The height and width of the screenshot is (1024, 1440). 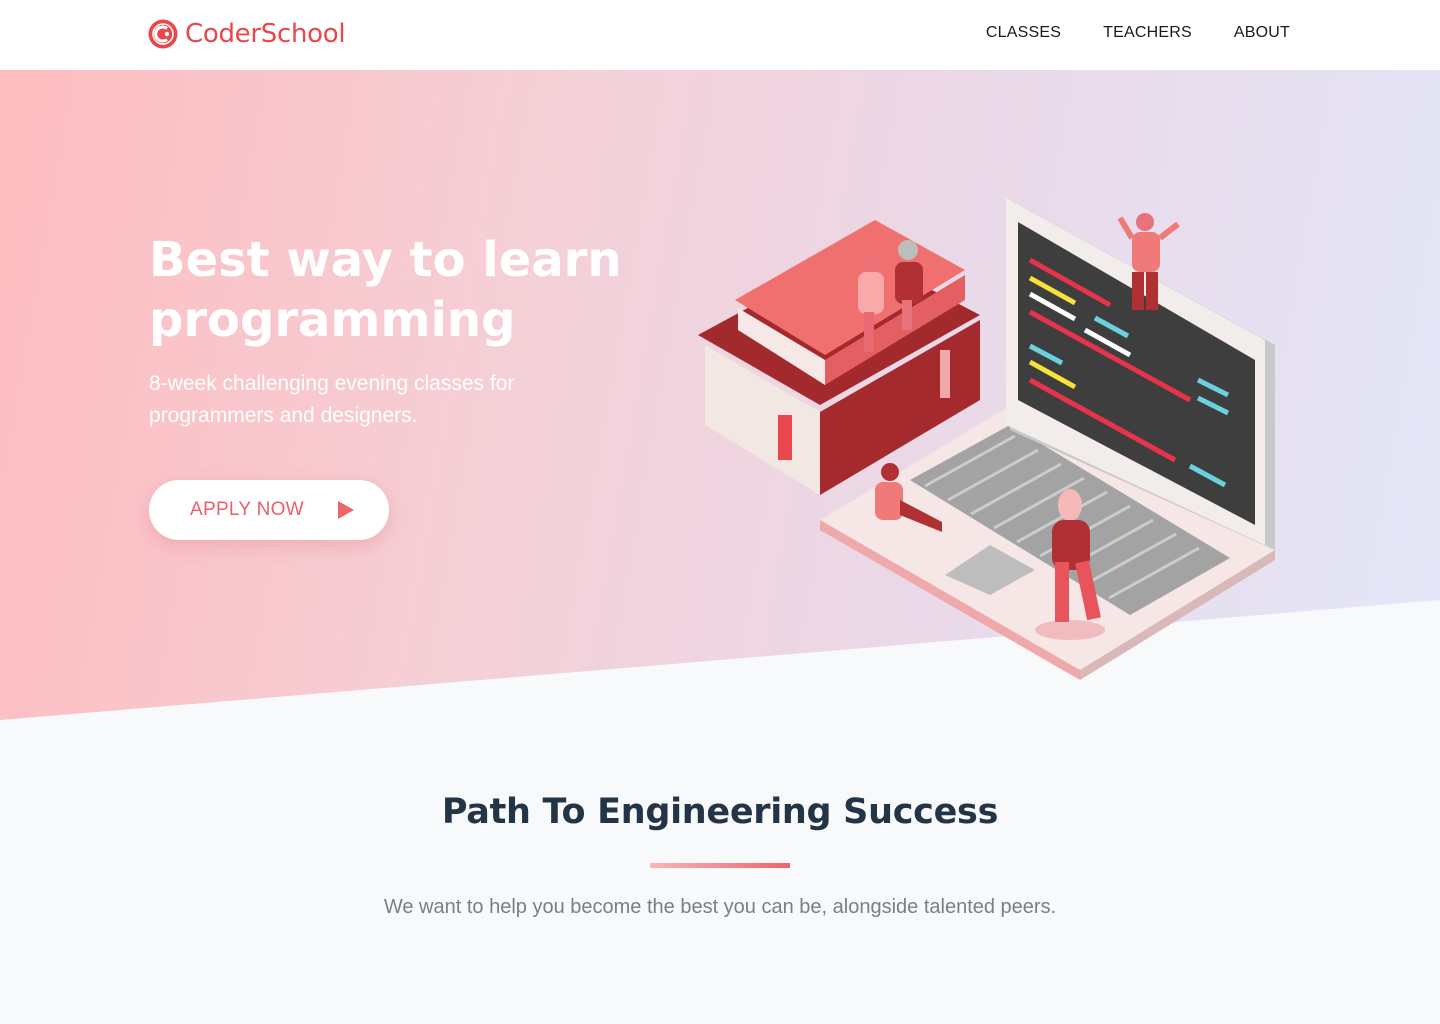 I want to click on nav-teachers: TEACHERS, so click(x=1147, y=33).